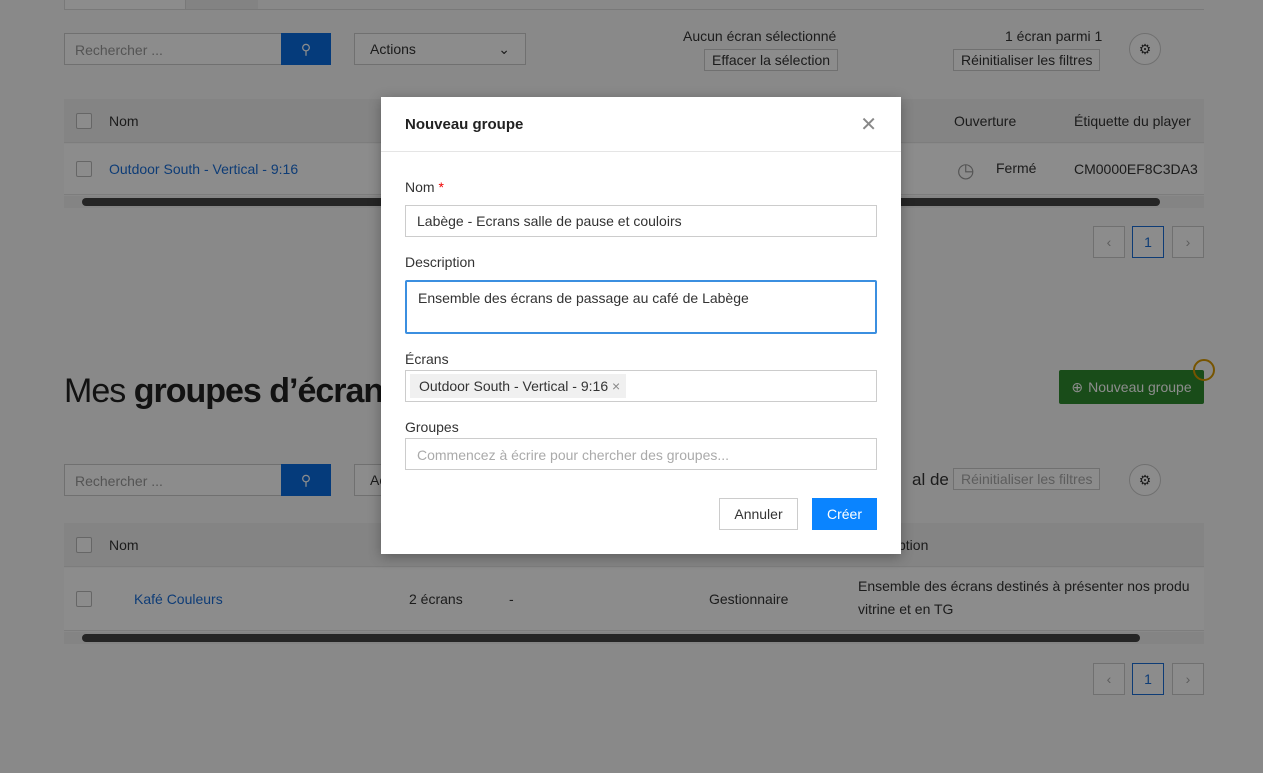 Image resolution: width=1263 pixels, height=773 pixels. What do you see at coordinates (432, 427) in the screenshot?
I see `groups-label: Groupes` at bounding box center [432, 427].